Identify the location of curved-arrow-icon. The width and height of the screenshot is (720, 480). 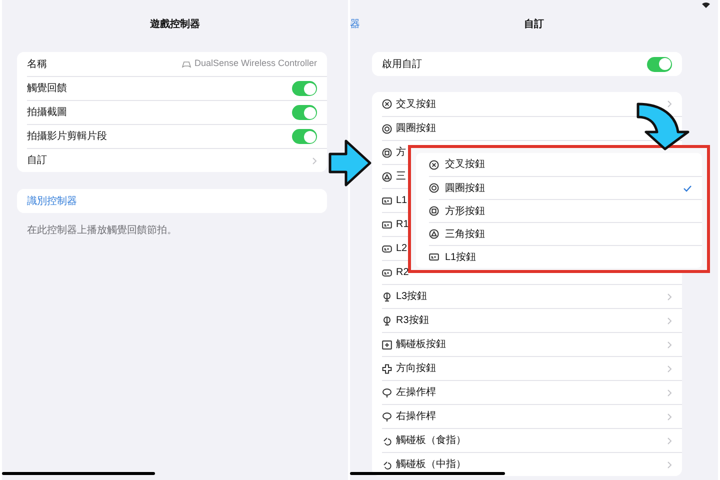
(663, 126).